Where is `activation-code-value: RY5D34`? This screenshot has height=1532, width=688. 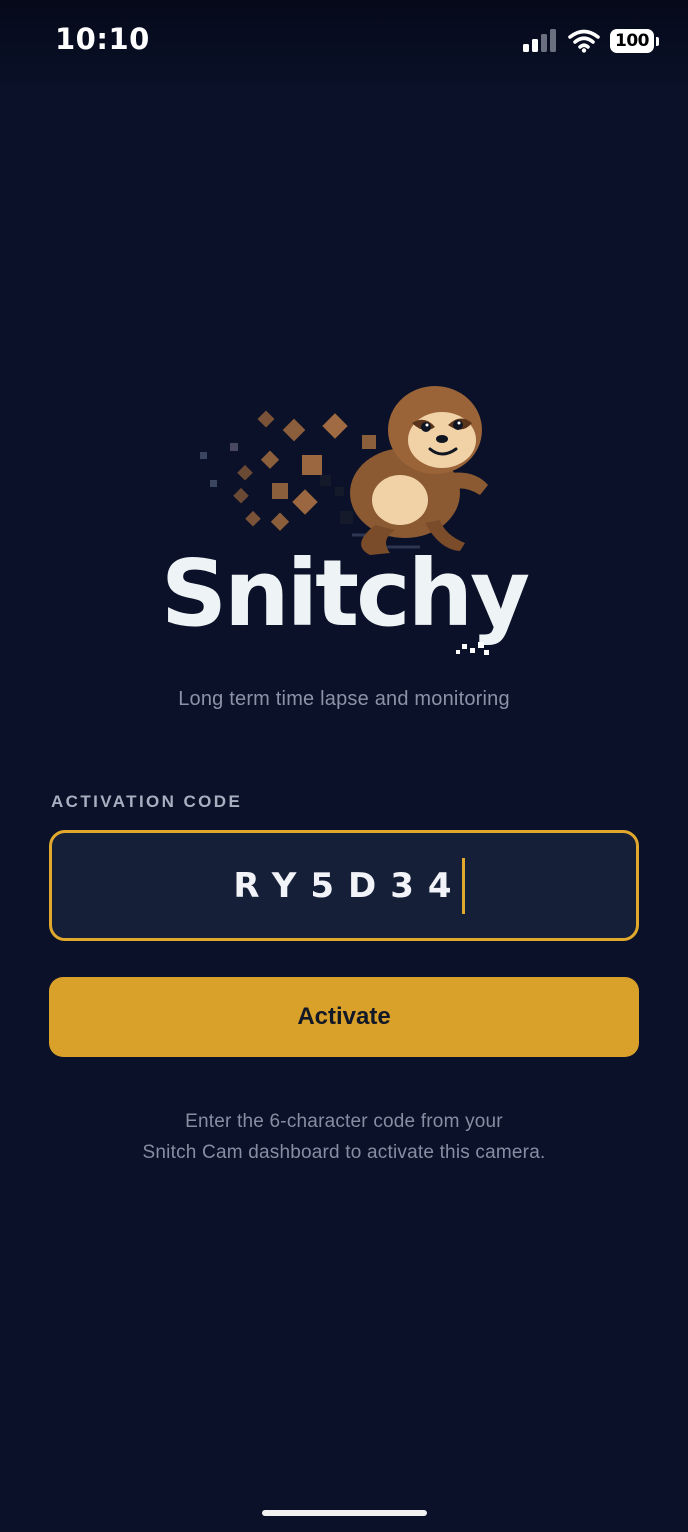 activation-code-value: RY5D34 is located at coordinates (349, 886).